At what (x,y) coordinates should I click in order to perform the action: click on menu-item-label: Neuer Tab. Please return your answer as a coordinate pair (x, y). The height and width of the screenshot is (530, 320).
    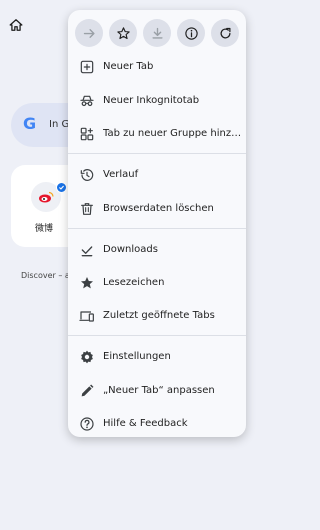
    Looking at the image, I should click on (128, 66).